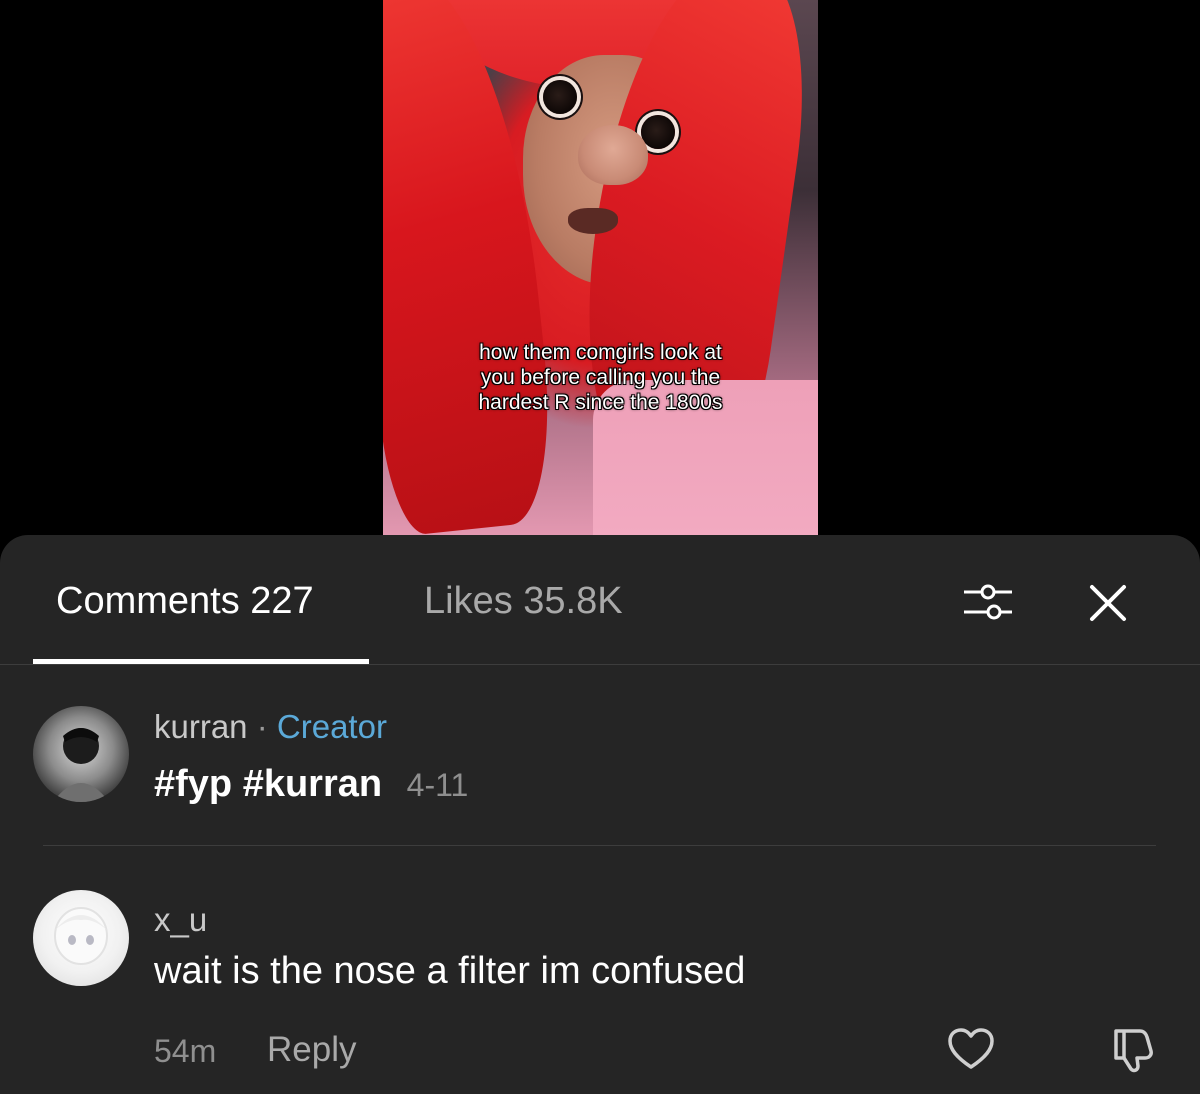  I want to click on comment-author: kurran · Creator, so click(270, 727).